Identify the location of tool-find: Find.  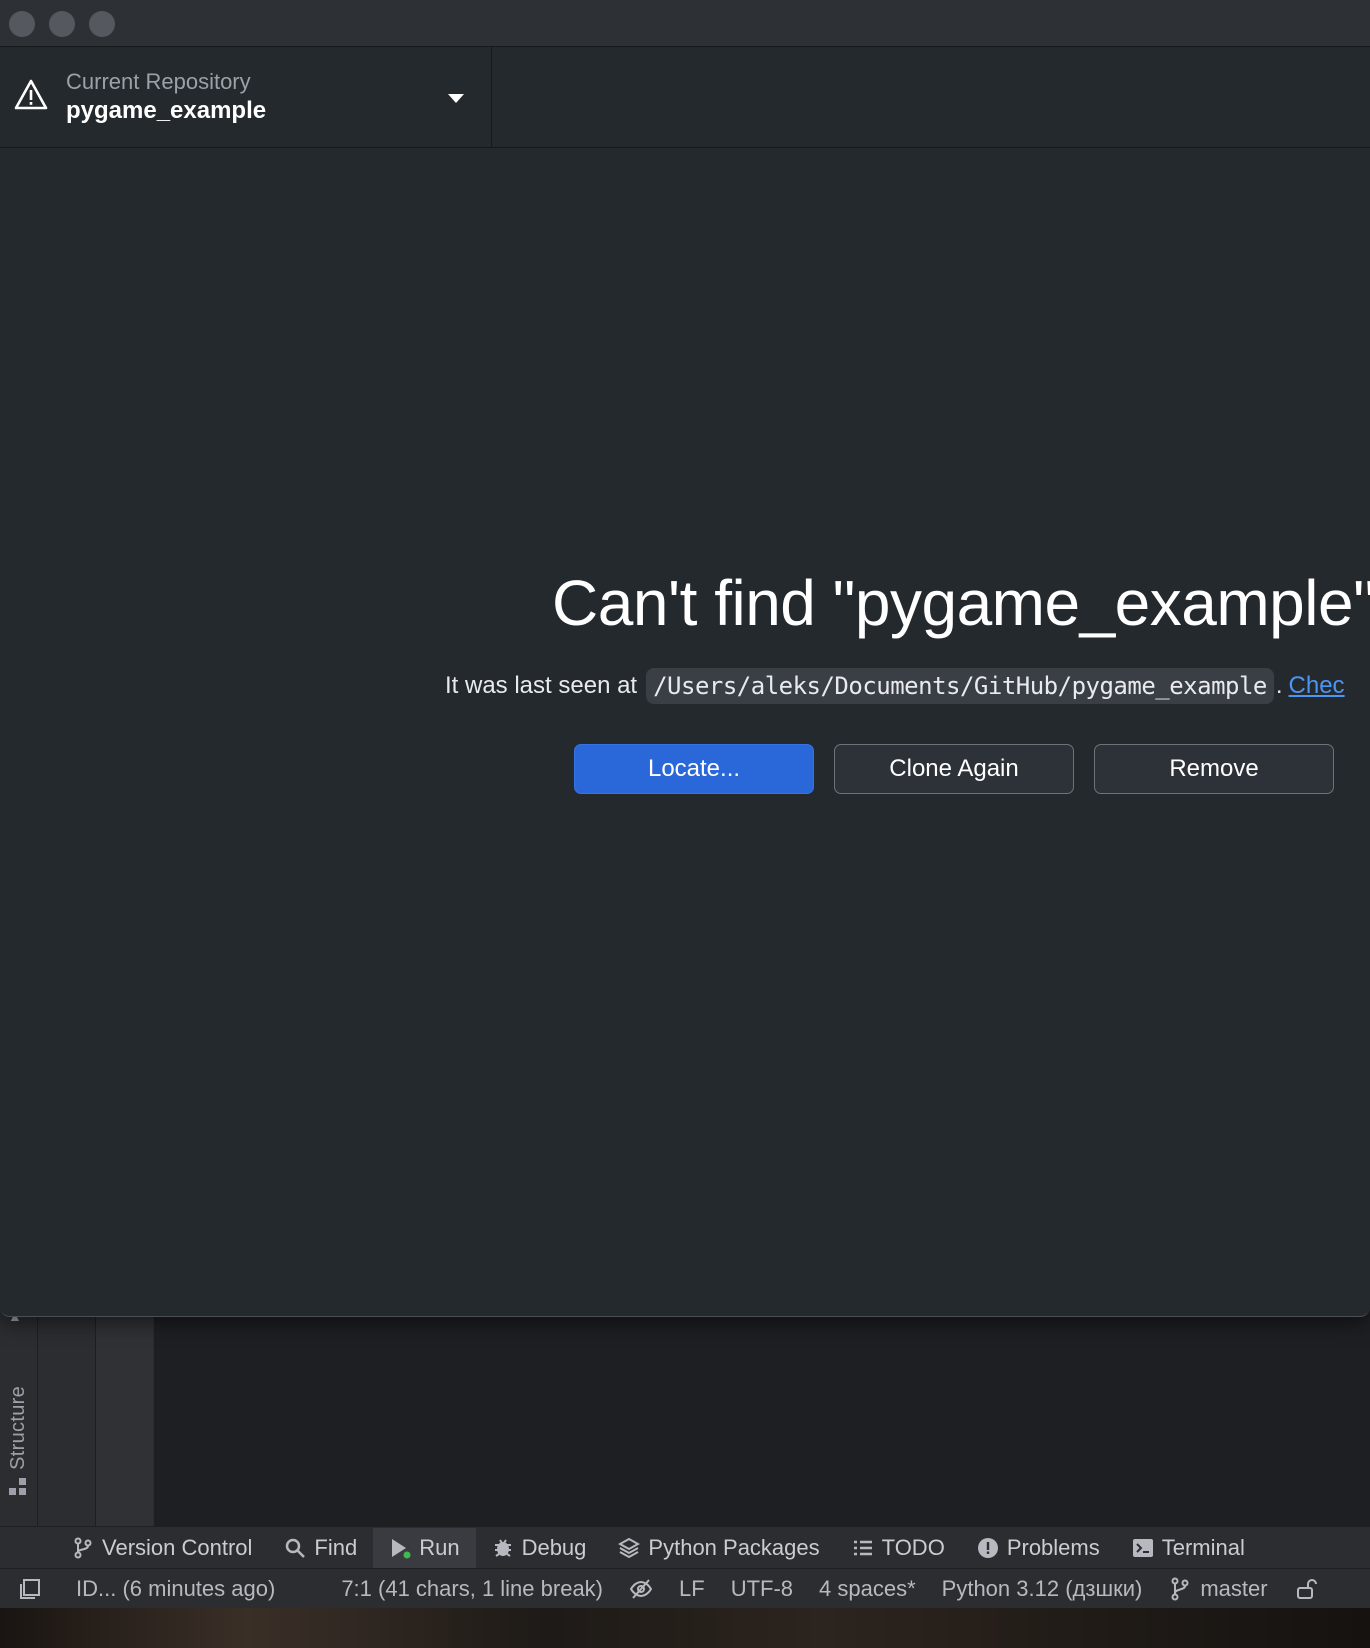
(320, 1548).